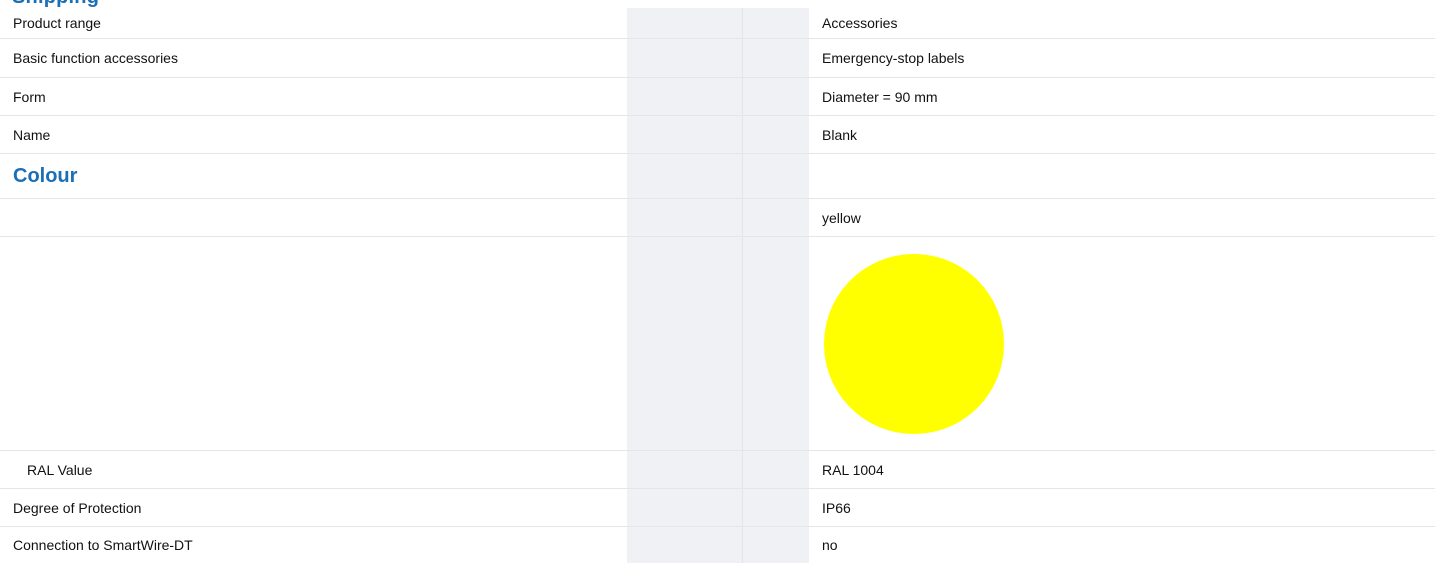 The width and height of the screenshot is (1435, 567). I want to click on row-label: Degree of Protection, so click(77, 507).